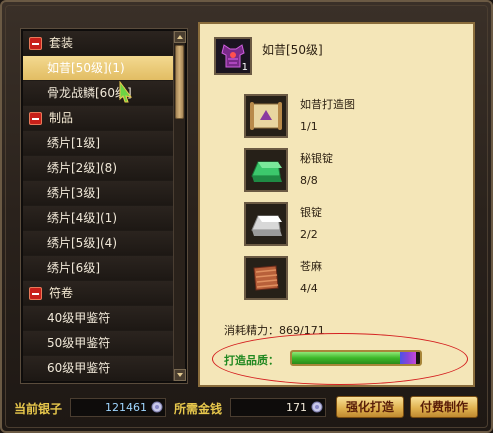 This screenshot has height=433, width=493. Describe the element at coordinates (292, 50) in the screenshot. I see `product-name: 如昔[50级]` at that location.